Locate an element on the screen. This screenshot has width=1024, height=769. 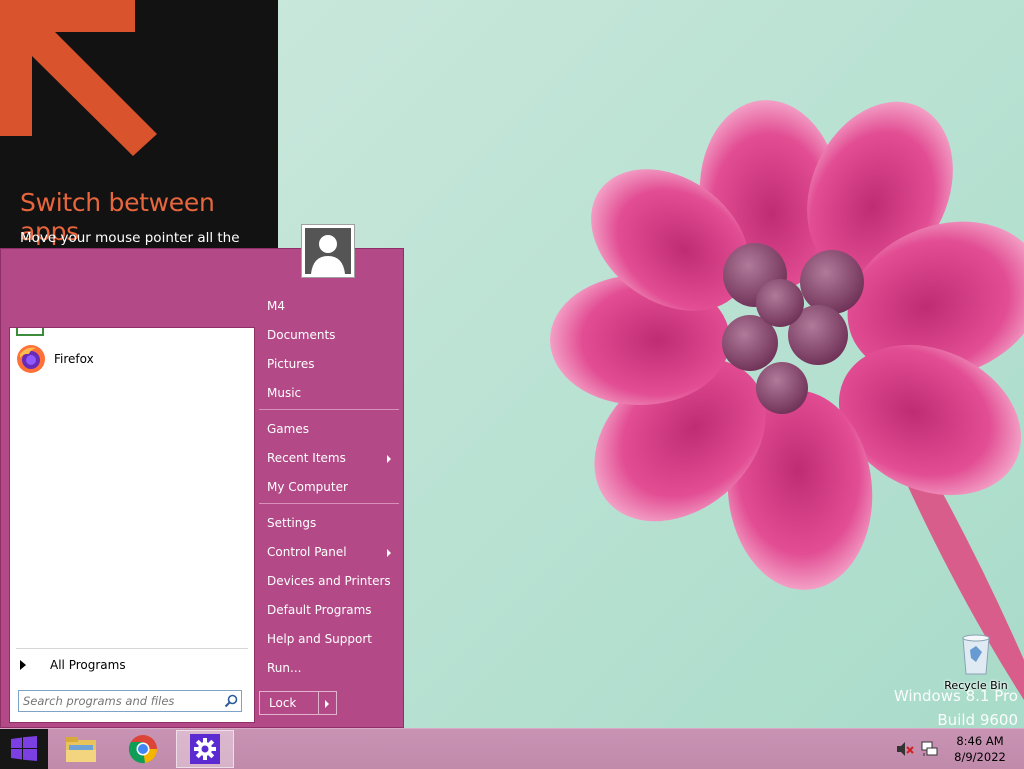
system-tray is located at coordinates (917, 749).